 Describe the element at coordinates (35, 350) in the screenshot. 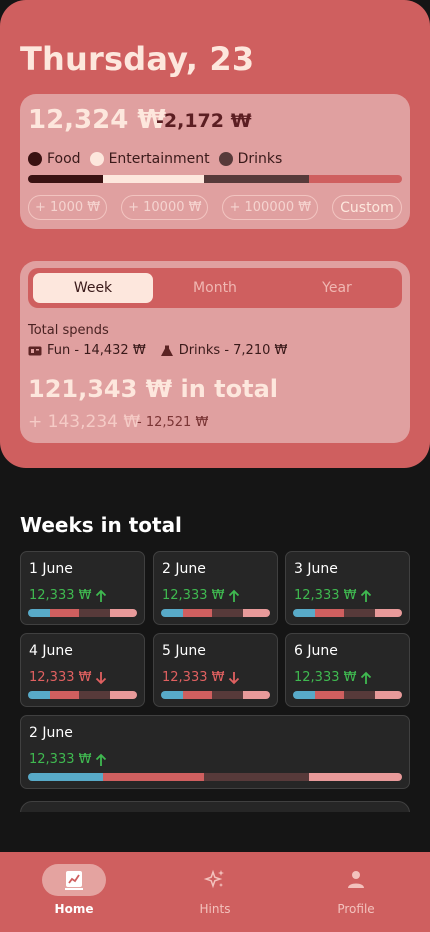

I see `ticket-icon` at that location.